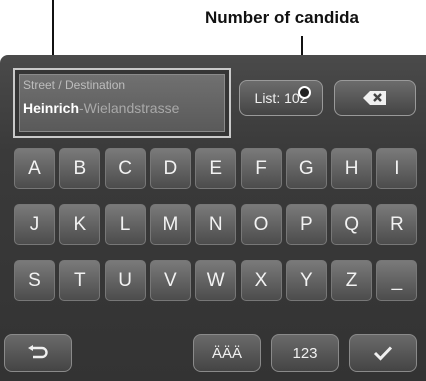 This screenshot has height=381, width=426. Describe the element at coordinates (34, 168) in the screenshot. I see `key-a: A` at that location.